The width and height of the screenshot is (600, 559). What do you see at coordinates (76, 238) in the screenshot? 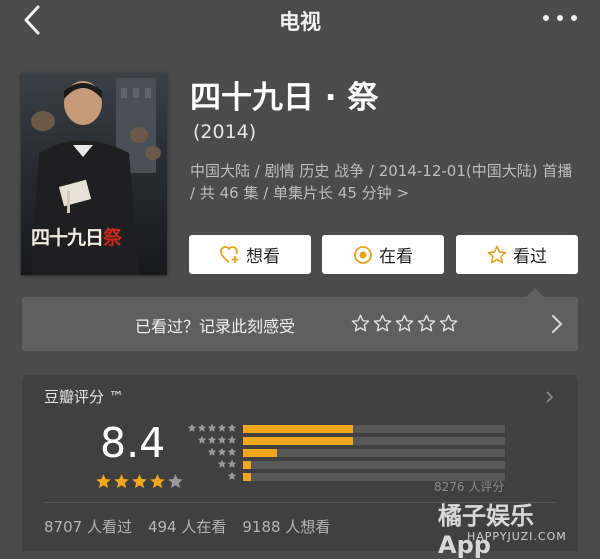
I see `poster-title: 四十九日祭` at bounding box center [76, 238].